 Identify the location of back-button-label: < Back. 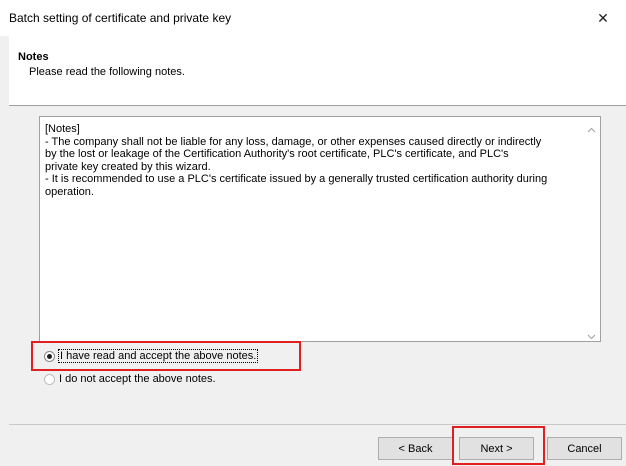
(415, 448).